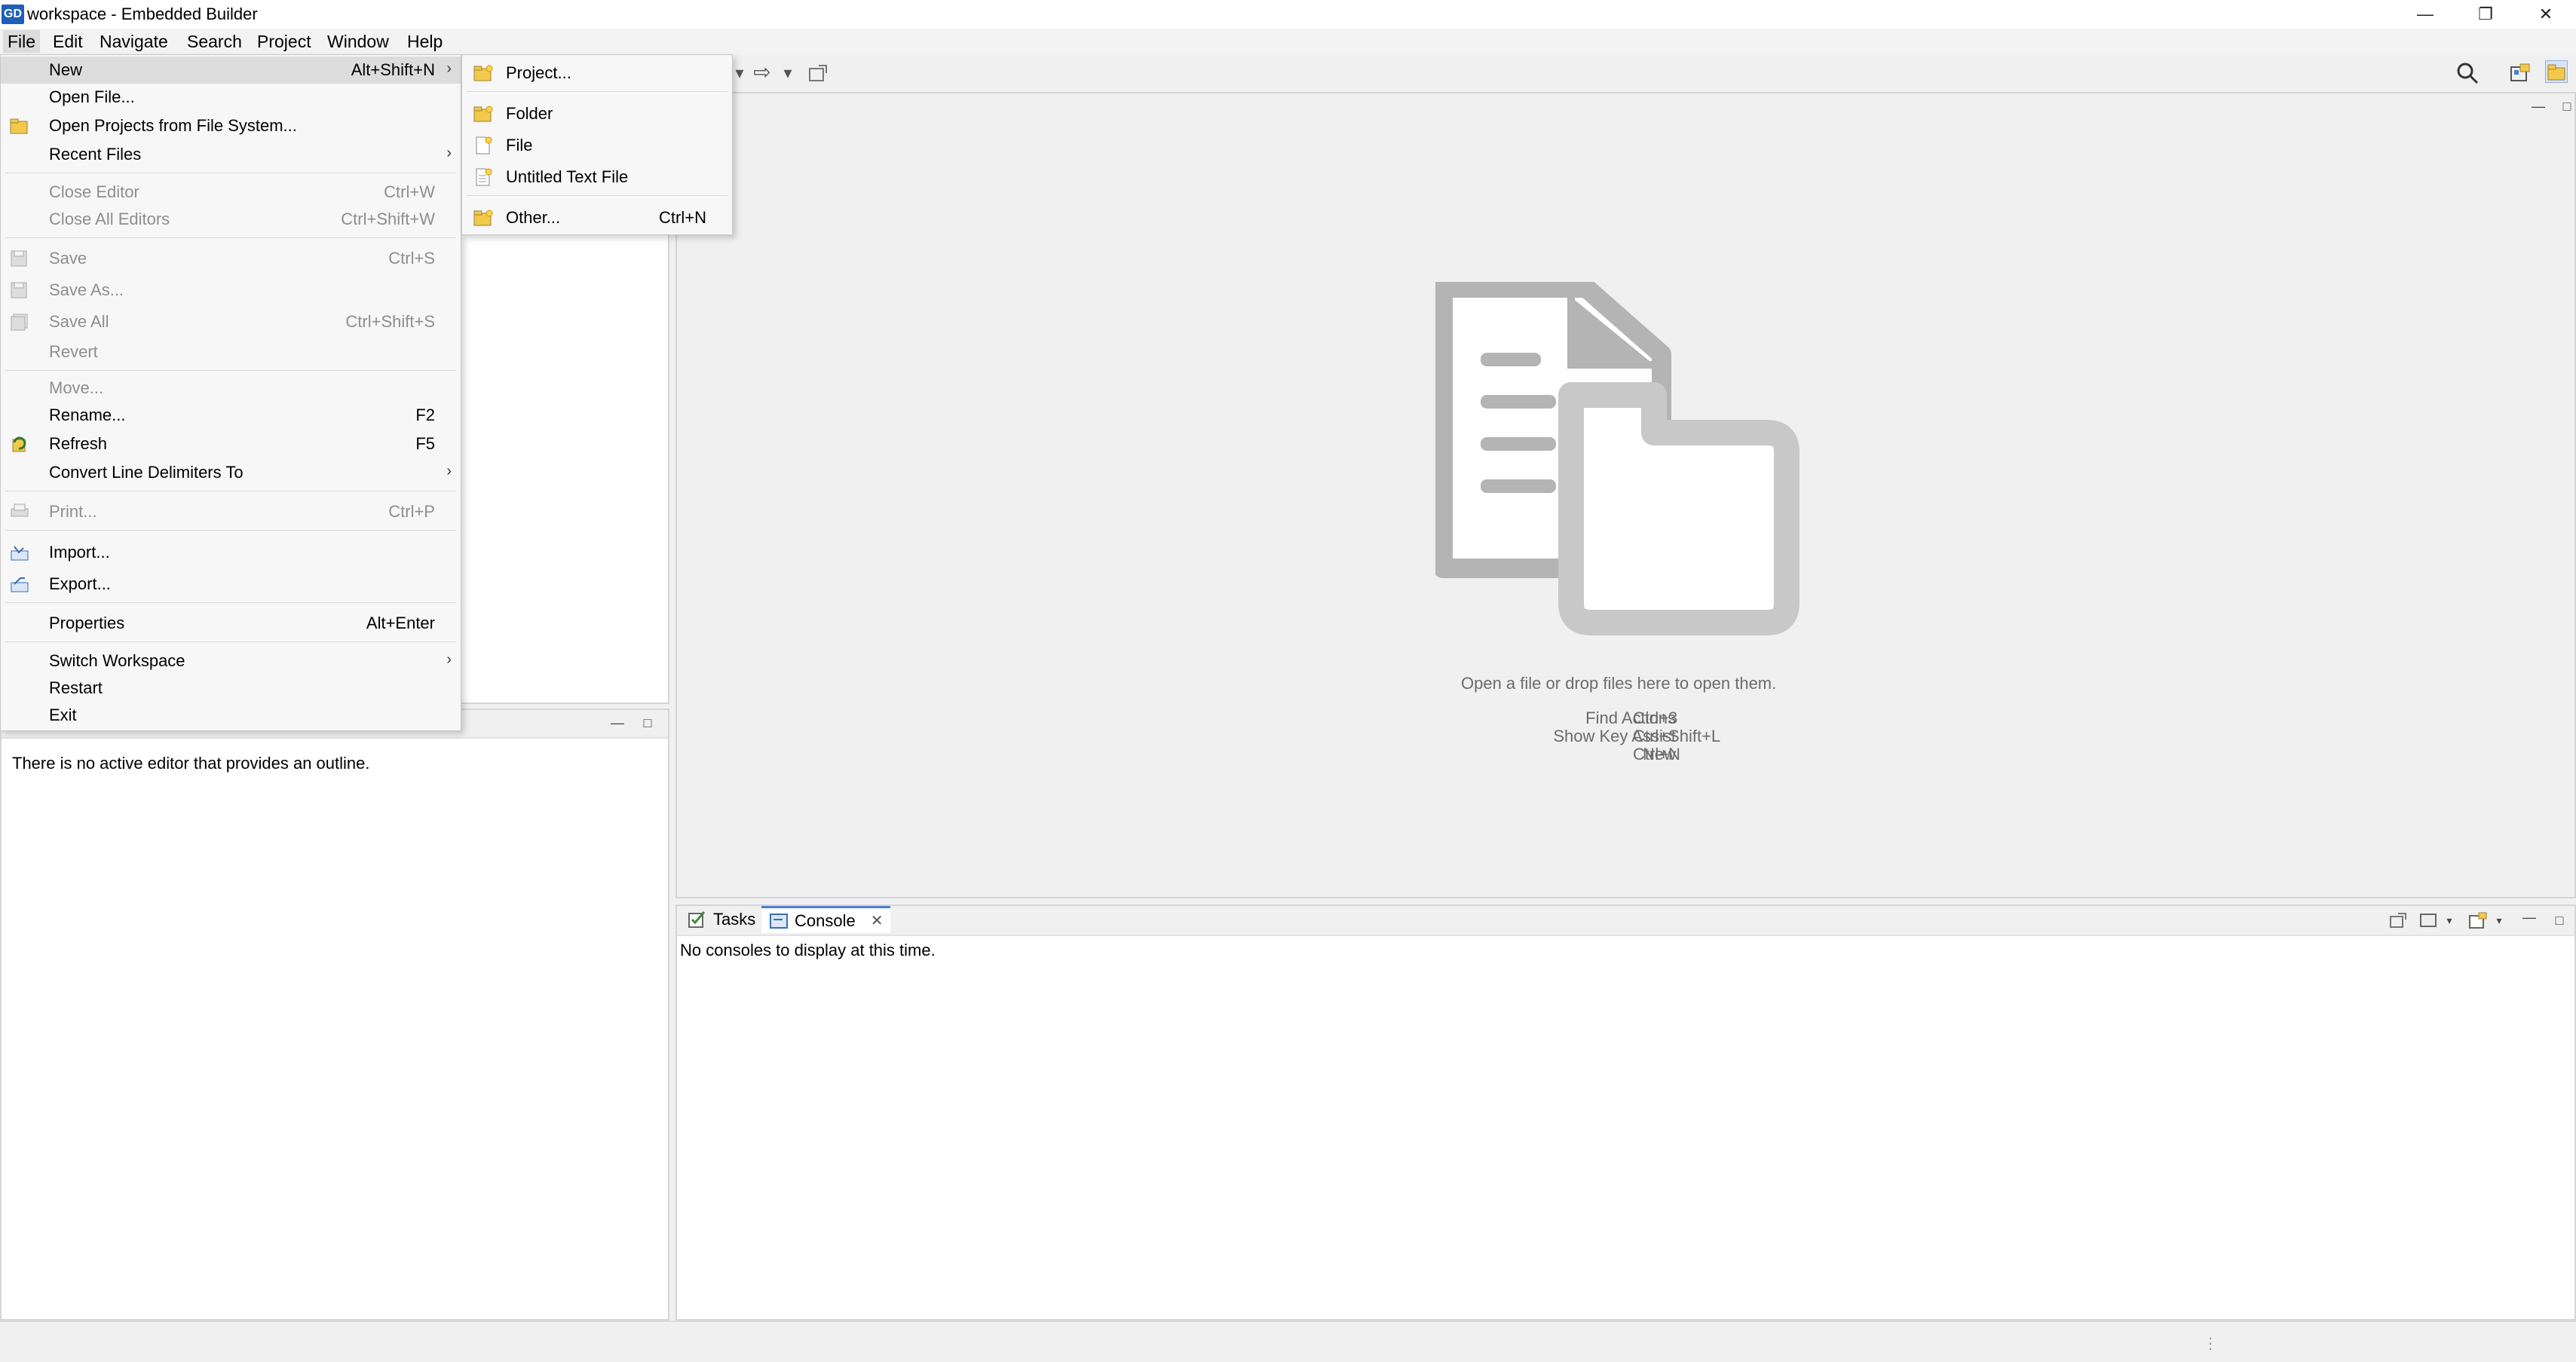  Describe the element at coordinates (1655, 718) in the screenshot. I see `shortcut-key-find-actions: Ctrl+3` at that location.